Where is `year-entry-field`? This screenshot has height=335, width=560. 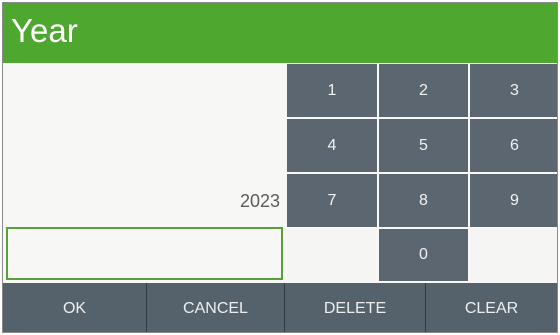 year-entry-field is located at coordinates (144, 253).